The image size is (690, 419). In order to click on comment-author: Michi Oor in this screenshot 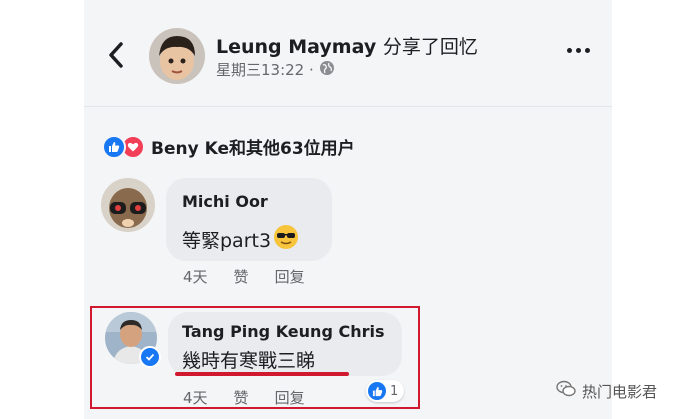, I will do `click(225, 201)`.